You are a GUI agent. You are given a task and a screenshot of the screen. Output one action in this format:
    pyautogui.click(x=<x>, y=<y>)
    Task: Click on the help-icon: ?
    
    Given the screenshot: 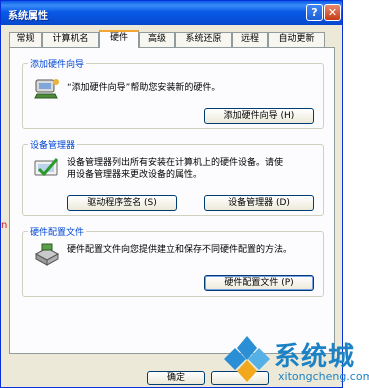 What is the action you would take?
    pyautogui.click(x=314, y=12)
    